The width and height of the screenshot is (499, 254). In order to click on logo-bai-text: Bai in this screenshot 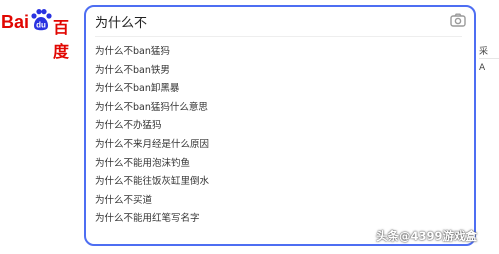, I will do `click(15, 22)`.